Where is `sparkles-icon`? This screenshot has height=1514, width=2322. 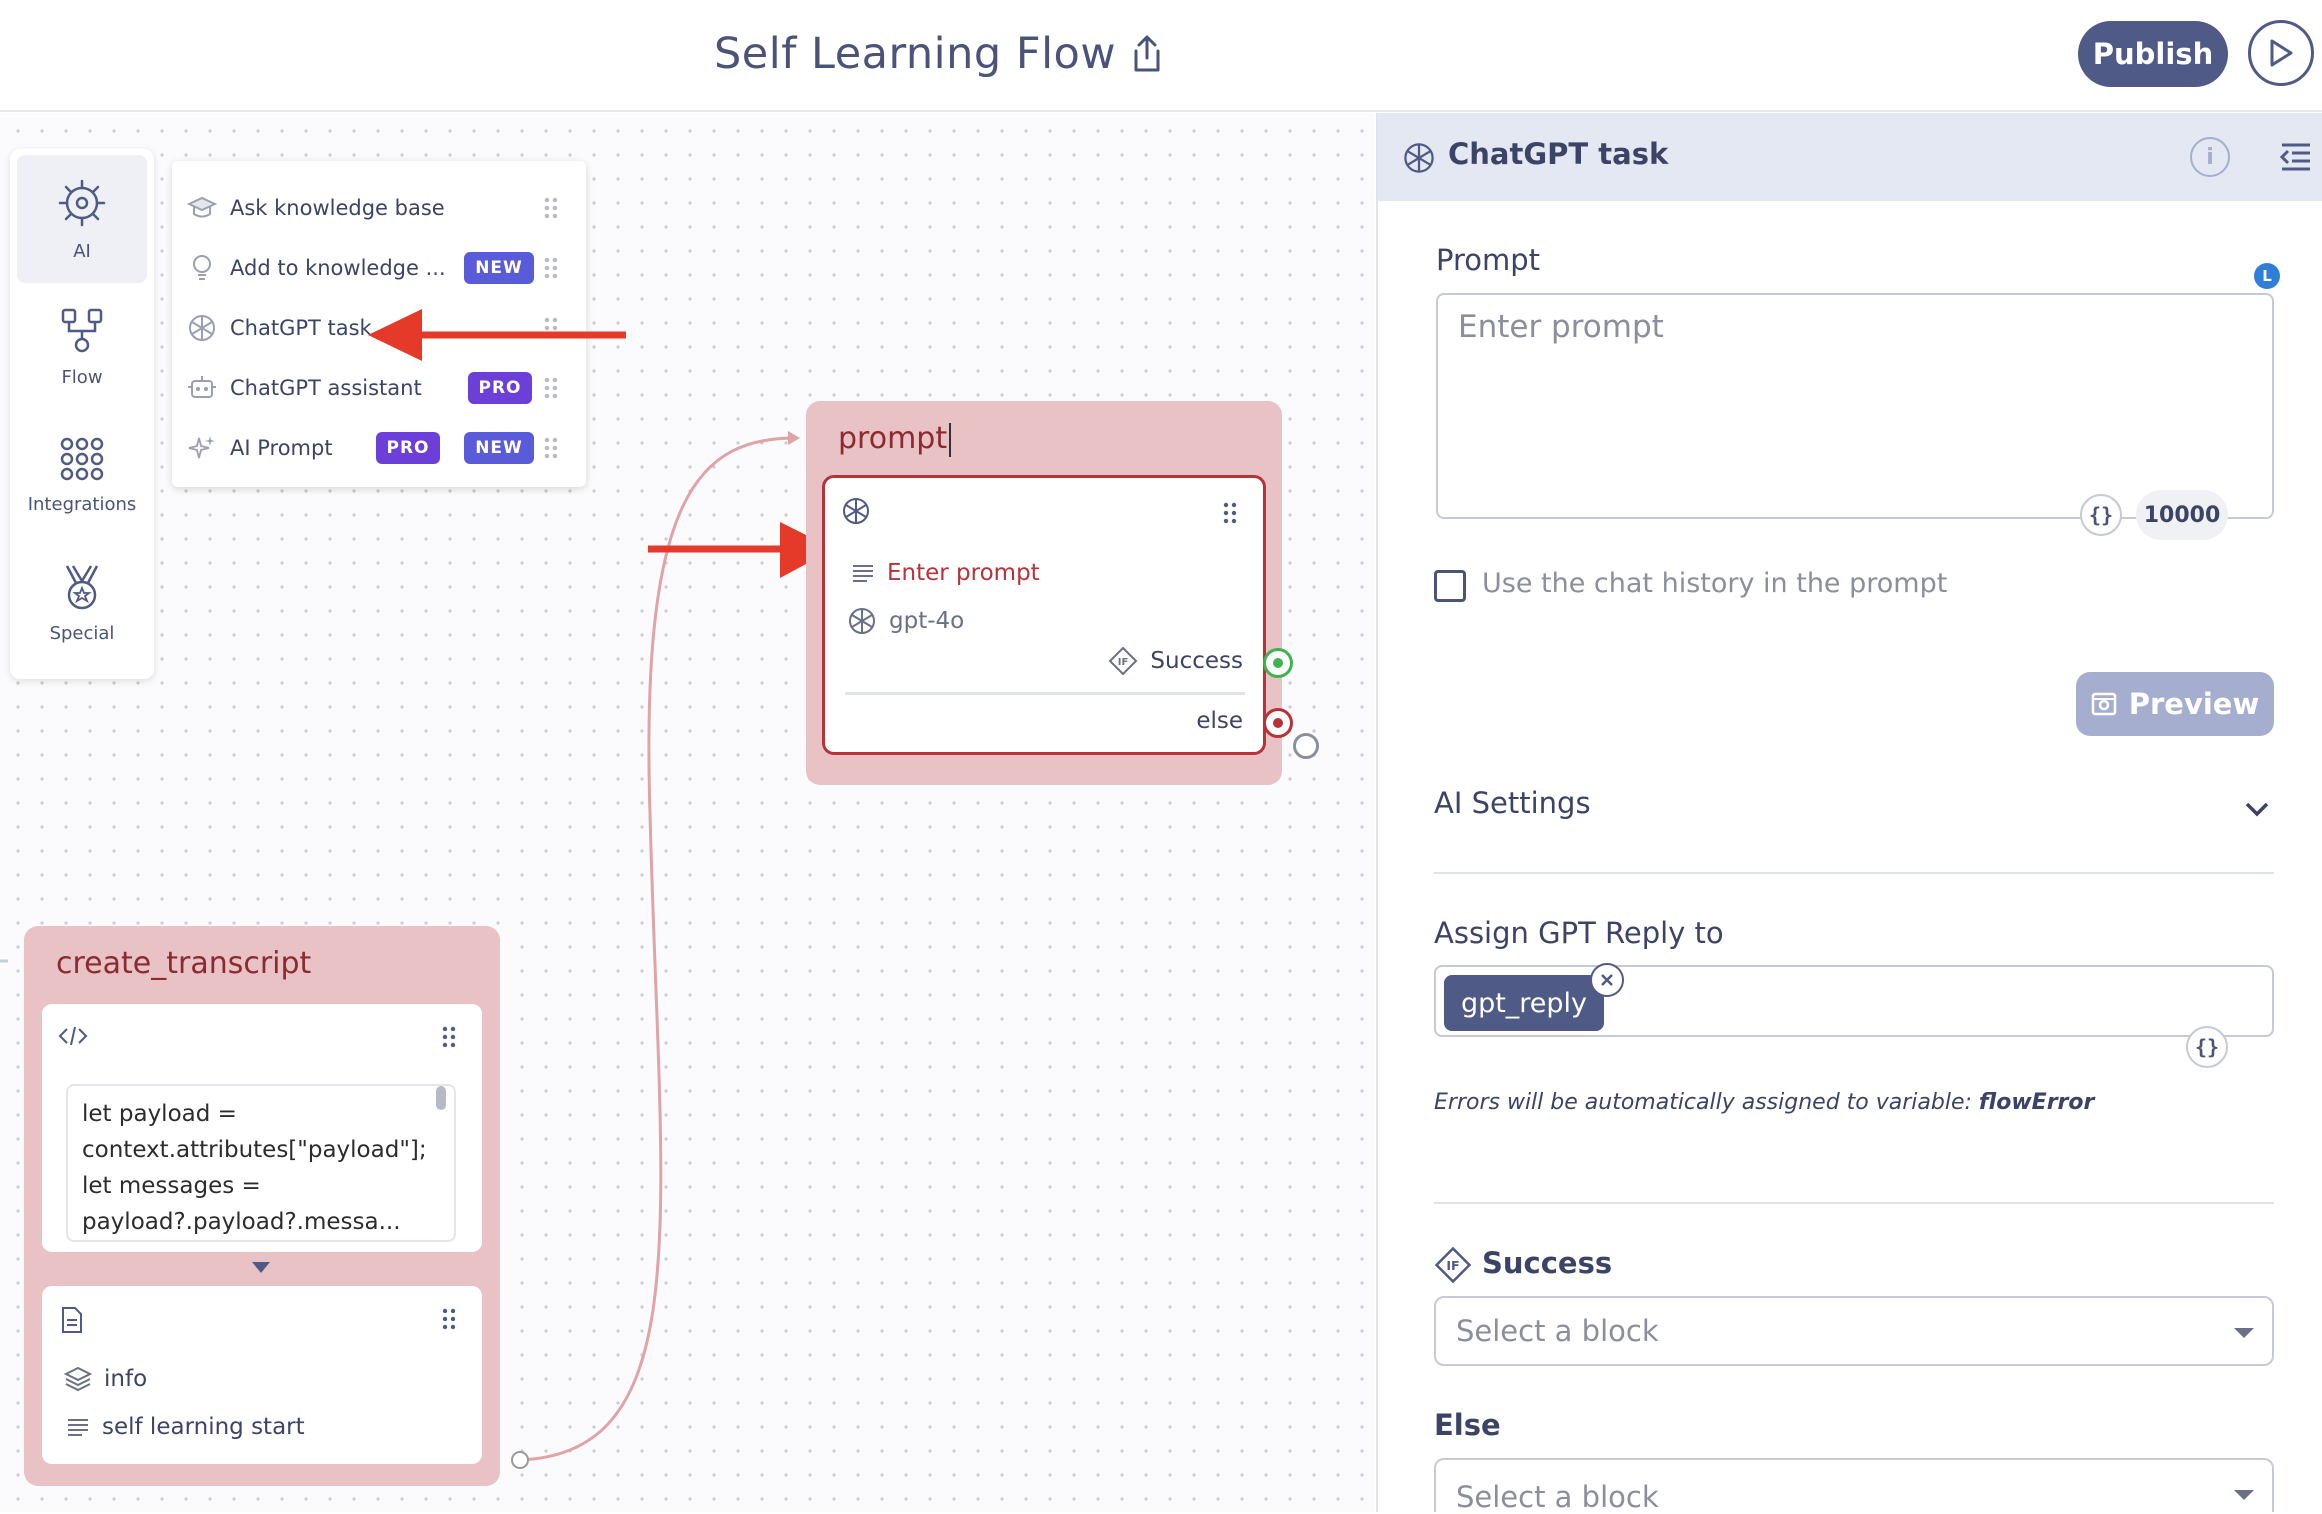 sparkles-icon is located at coordinates (202, 448).